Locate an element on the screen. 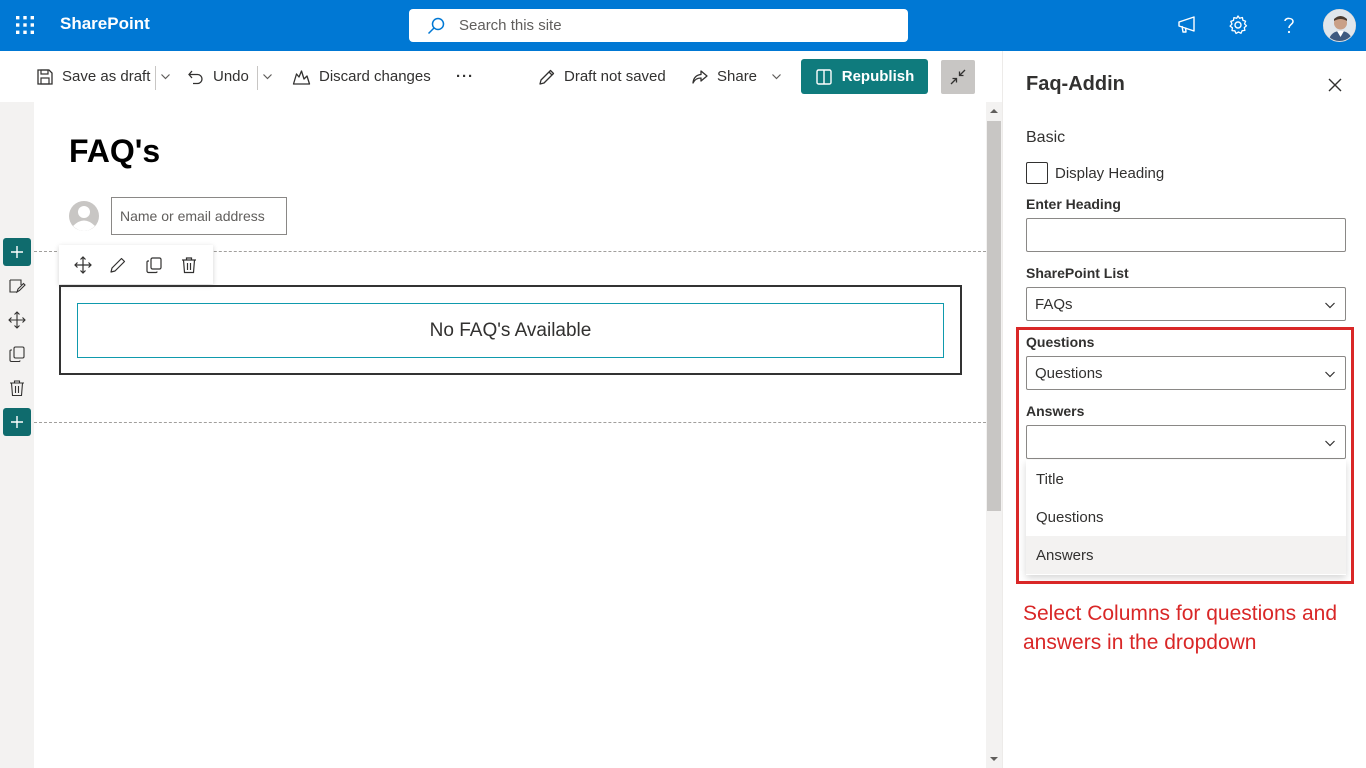  scroll-up-icon is located at coordinates (994, 111).